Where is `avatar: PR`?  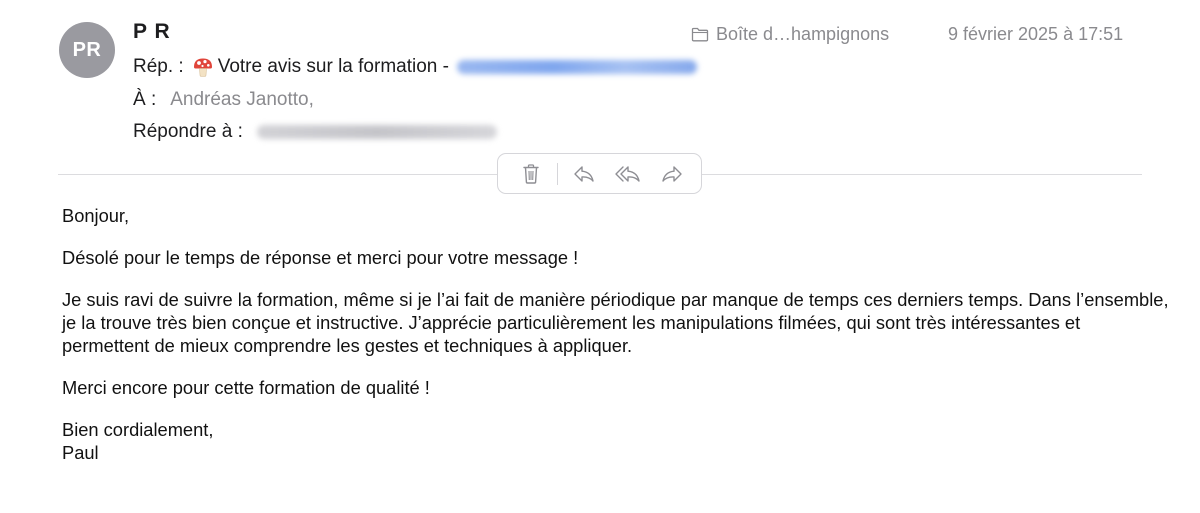
avatar: PR is located at coordinates (87, 50).